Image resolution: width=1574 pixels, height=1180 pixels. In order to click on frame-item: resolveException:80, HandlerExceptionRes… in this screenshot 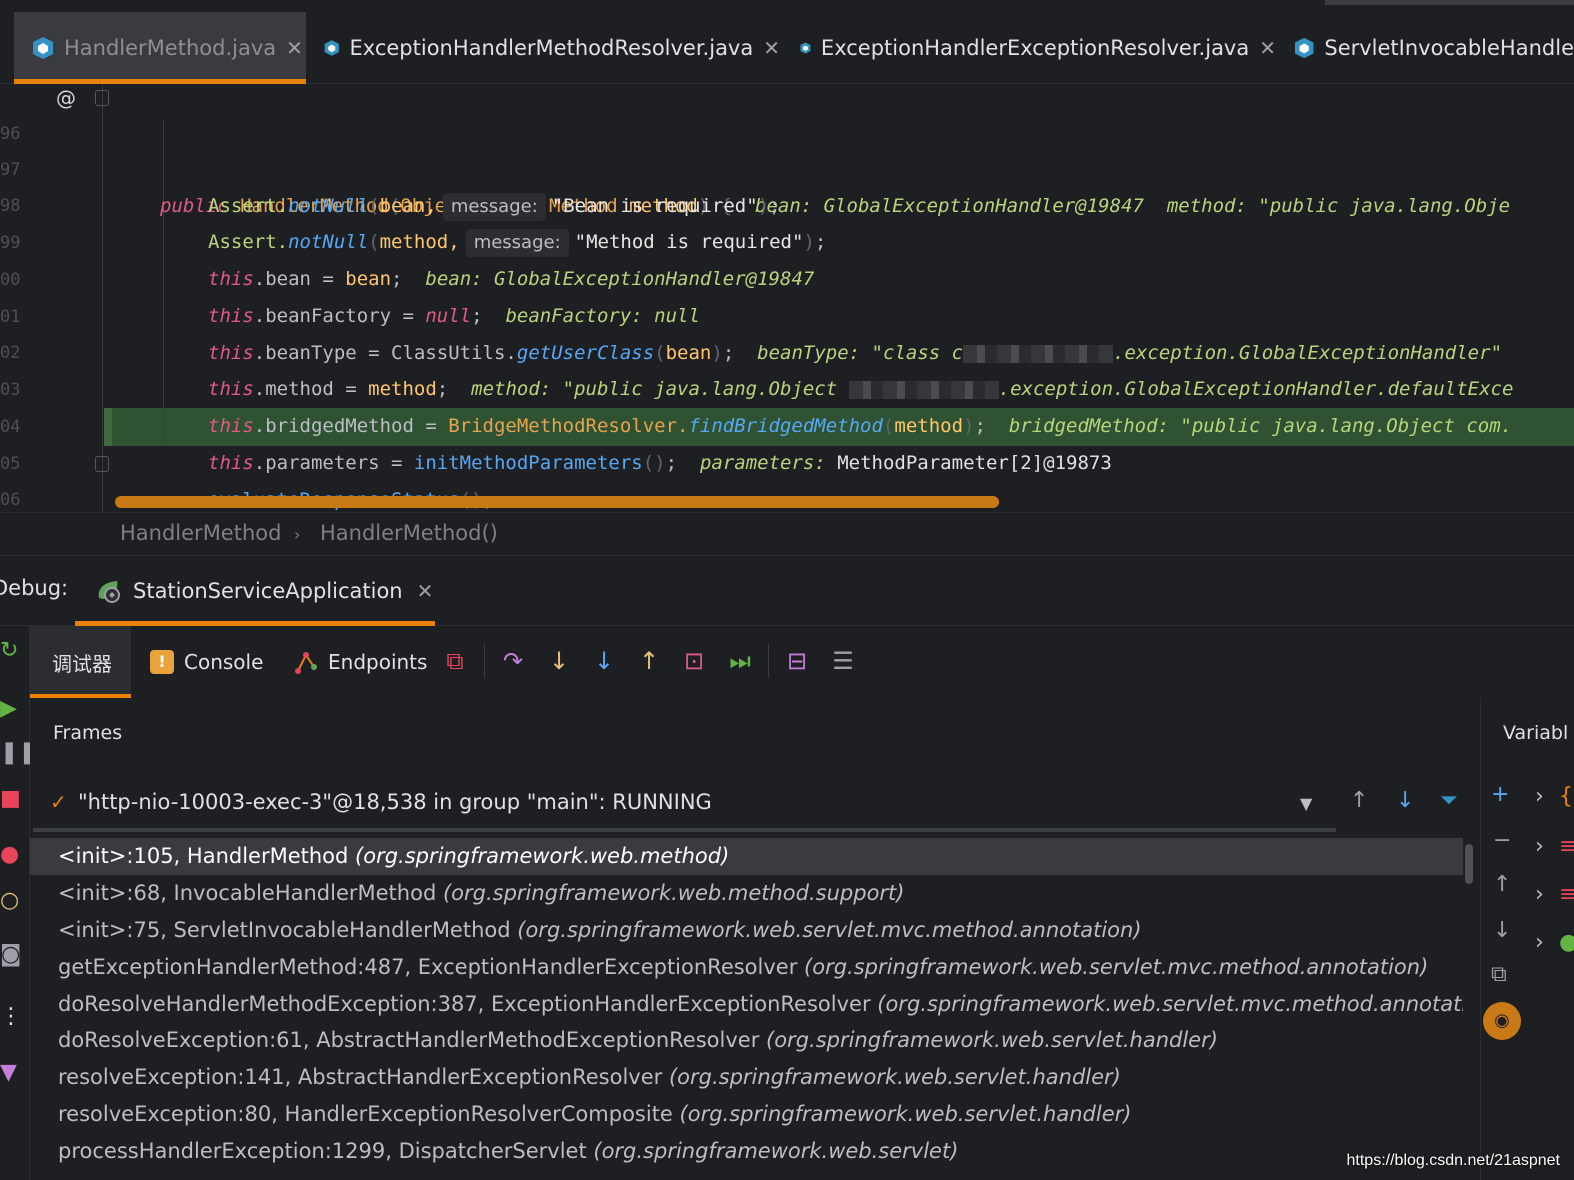, I will do `click(746, 1114)`.